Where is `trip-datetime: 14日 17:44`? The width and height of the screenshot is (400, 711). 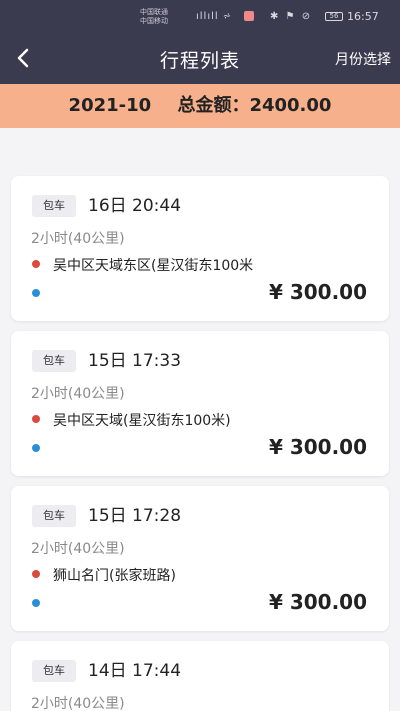
trip-datetime: 14日 17:44 is located at coordinates (135, 671).